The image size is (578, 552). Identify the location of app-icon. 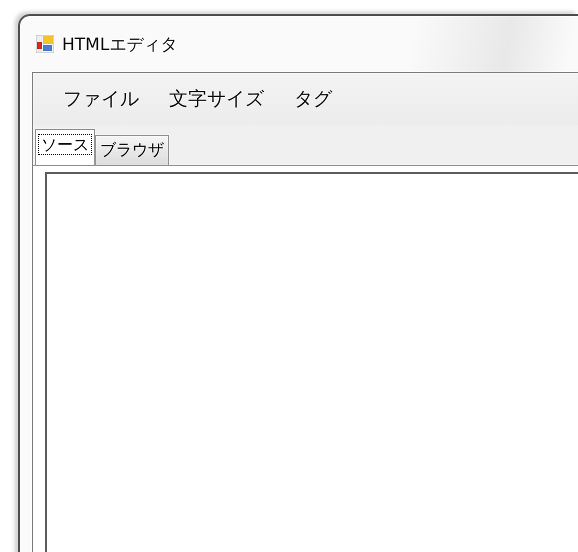
(45, 44).